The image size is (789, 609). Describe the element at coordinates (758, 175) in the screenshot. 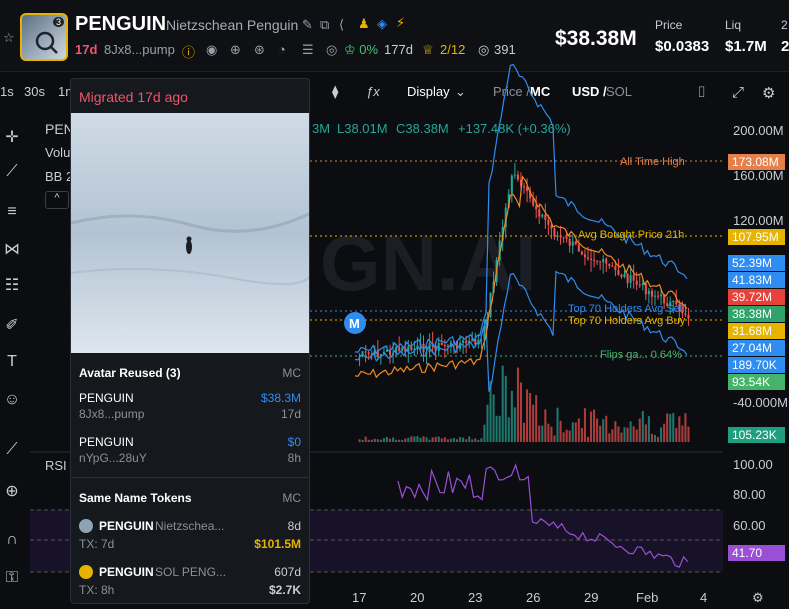

I see `y-tick: 160.00M` at that location.